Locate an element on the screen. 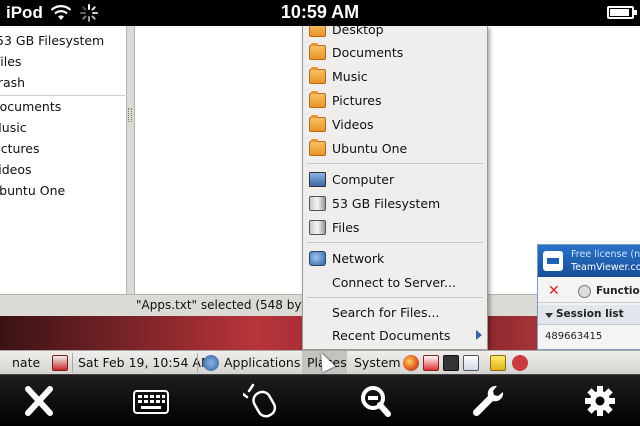  computer-icon is located at coordinates (317, 179).